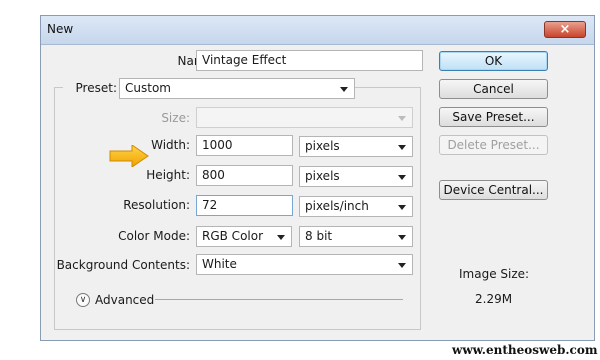 This screenshot has width=600, height=360. Describe the element at coordinates (319, 236) in the screenshot. I see `bit-depth-value: 8 bit` at that location.